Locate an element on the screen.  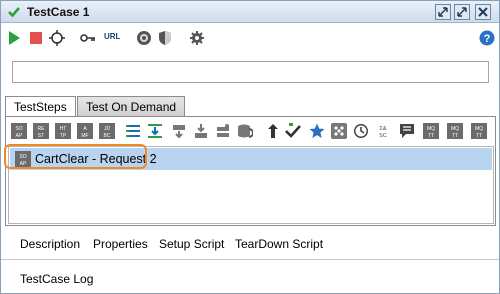
tab-teststeps: TestSteps is located at coordinates (40, 106).